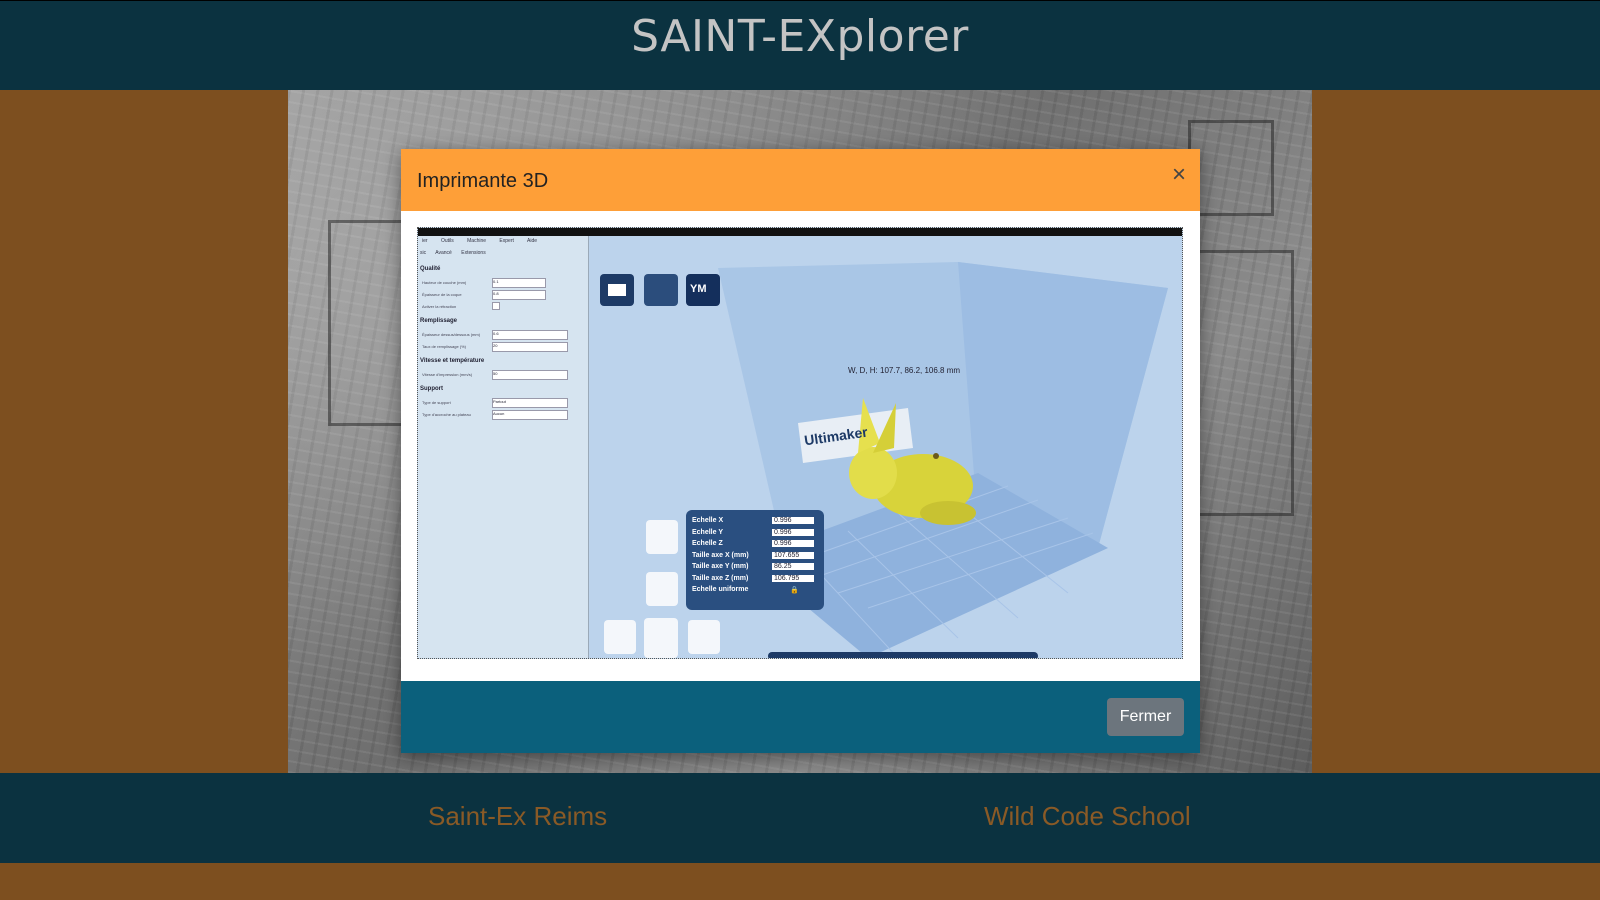 This screenshot has height=900, width=1600. What do you see at coordinates (447, 374) in the screenshot?
I see `video-panel-field: Vitesse d'impression (mm/s)` at bounding box center [447, 374].